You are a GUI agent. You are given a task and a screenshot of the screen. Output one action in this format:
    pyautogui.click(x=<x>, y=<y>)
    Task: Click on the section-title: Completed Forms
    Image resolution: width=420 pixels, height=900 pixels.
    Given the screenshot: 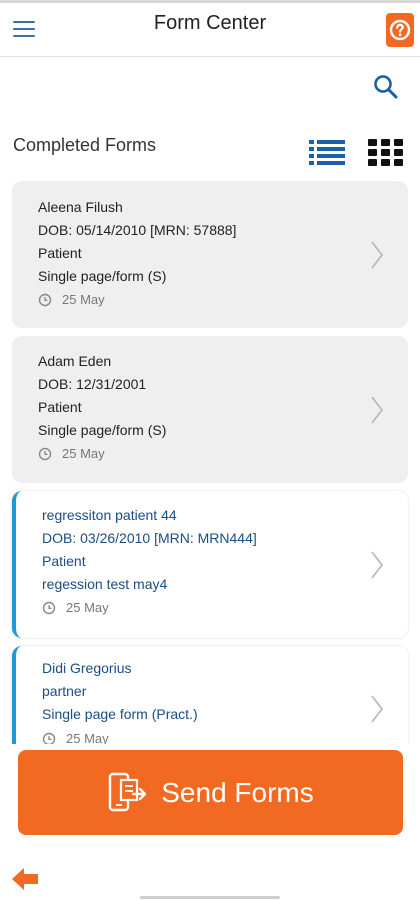 What is the action you would take?
    pyautogui.click(x=85, y=145)
    